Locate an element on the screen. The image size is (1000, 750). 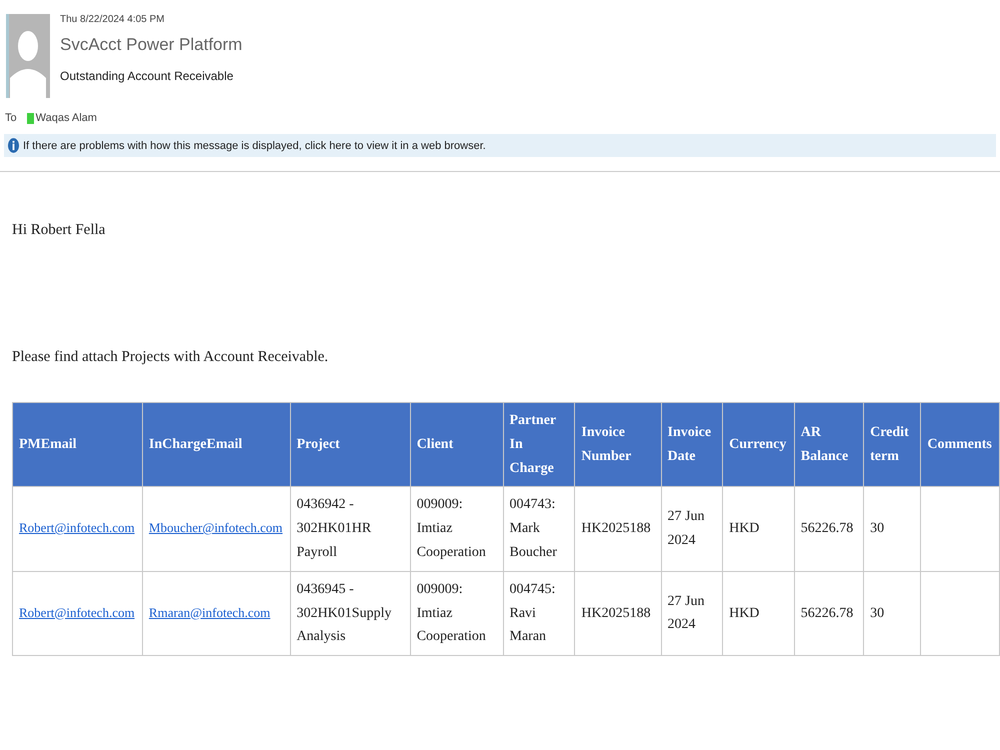
column-header: Credit term is located at coordinates (892, 444).